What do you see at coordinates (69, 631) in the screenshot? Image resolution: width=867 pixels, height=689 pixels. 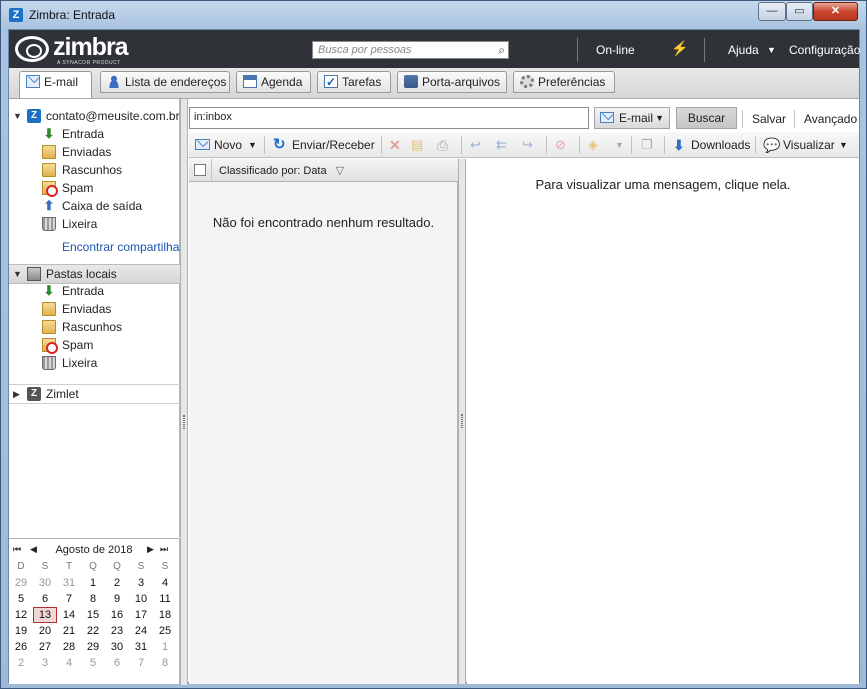 I see `calendar-day: 21` at bounding box center [69, 631].